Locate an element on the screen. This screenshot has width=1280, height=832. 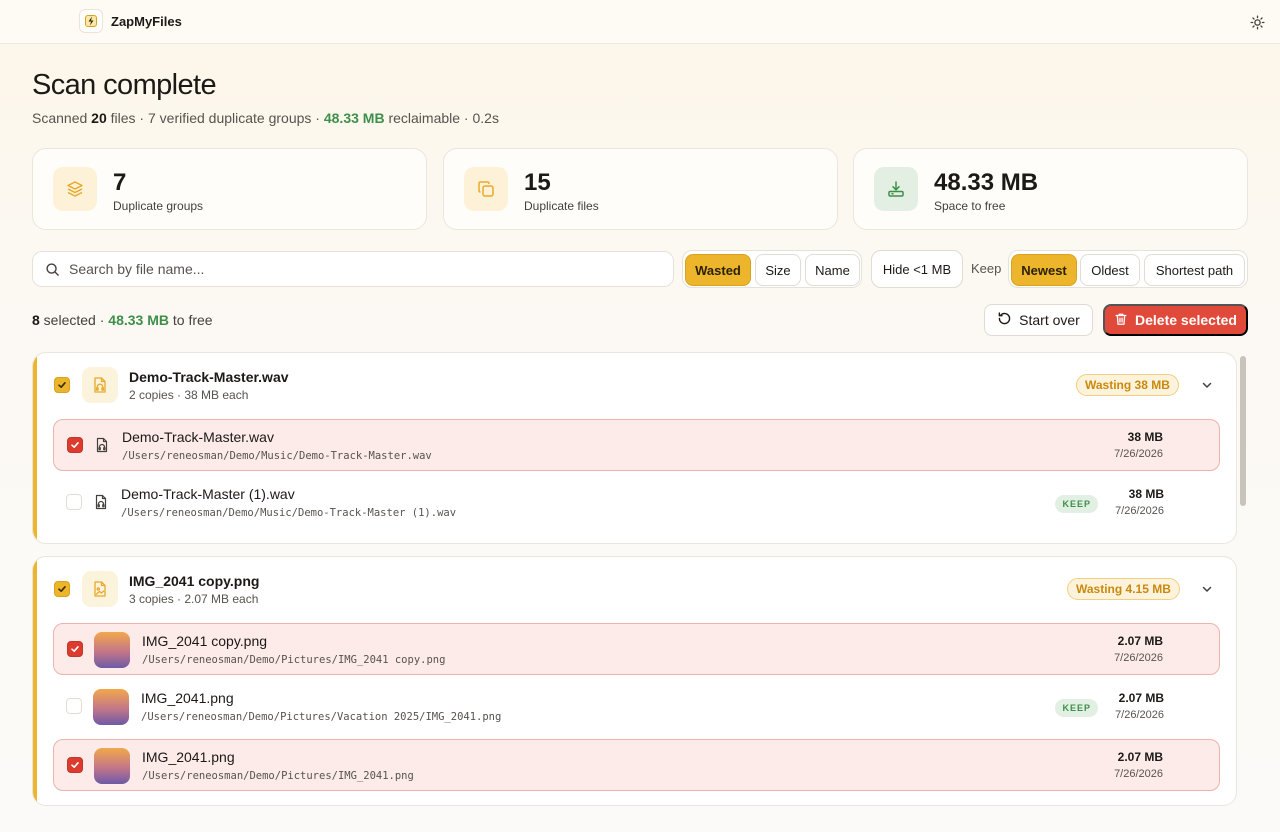
stat-label: Space to free is located at coordinates (970, 206).